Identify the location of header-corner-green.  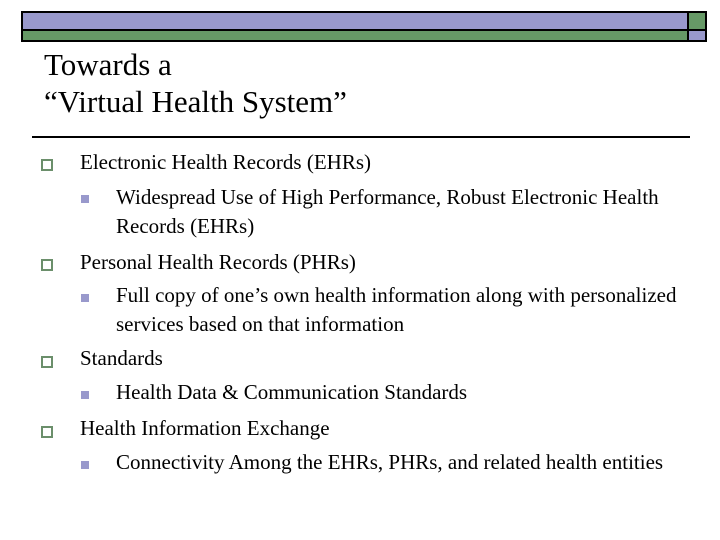
(697, 21).